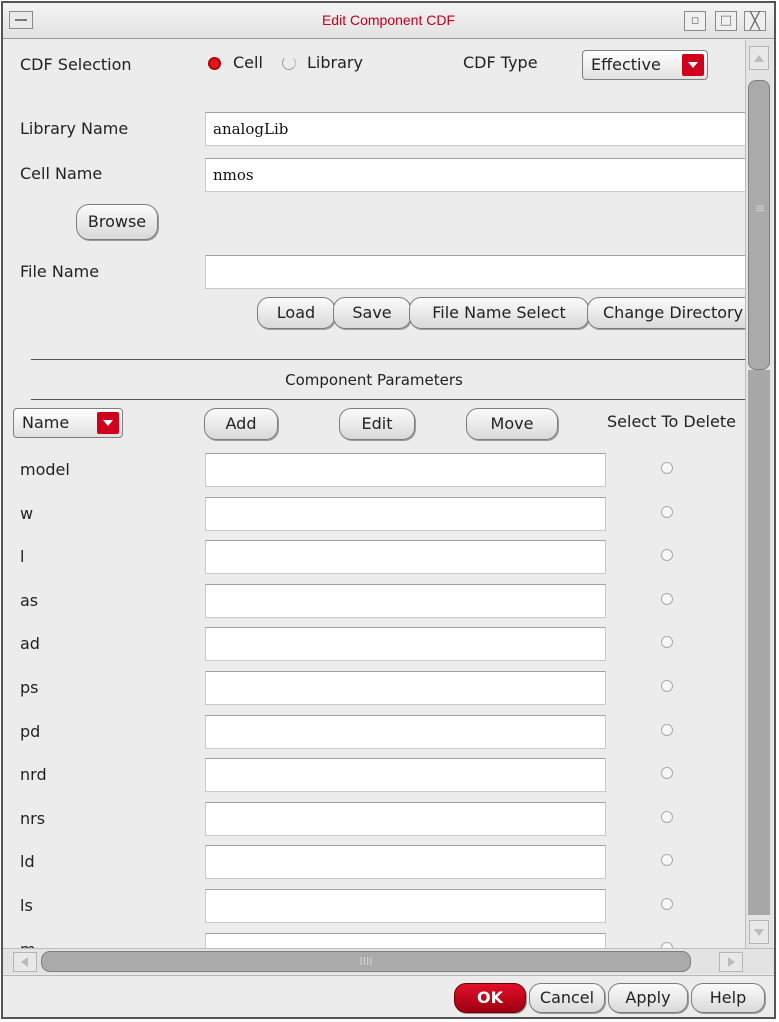 Image resolution: width=779 pixels, height=1022 pixels. Describe the element at coordinates (22, 556) in the screenshot. I see `parameter-name: l` at that location.